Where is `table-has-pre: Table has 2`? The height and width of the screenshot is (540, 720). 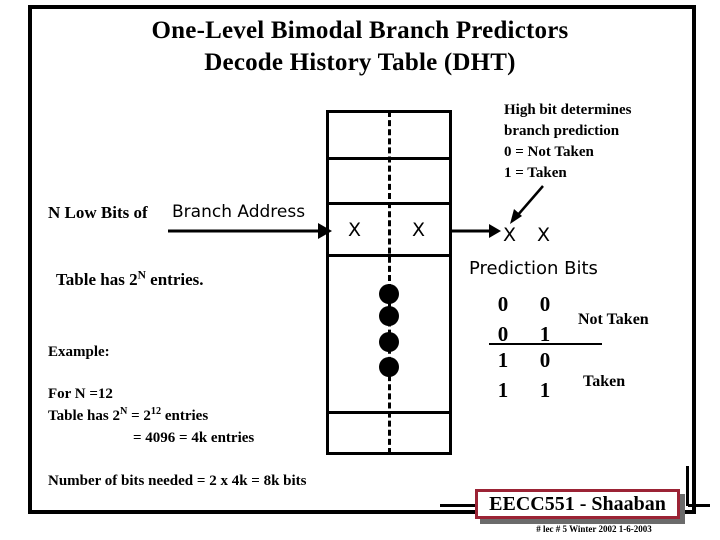
table-has-pre: Table has 2 is located at coordinates (84, 416).